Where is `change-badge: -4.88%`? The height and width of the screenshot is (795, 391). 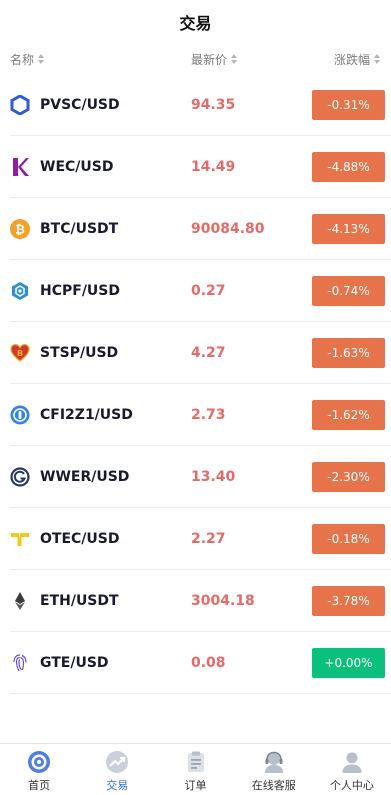 change-badge: -4.88% is located at coordinates (348, 166).